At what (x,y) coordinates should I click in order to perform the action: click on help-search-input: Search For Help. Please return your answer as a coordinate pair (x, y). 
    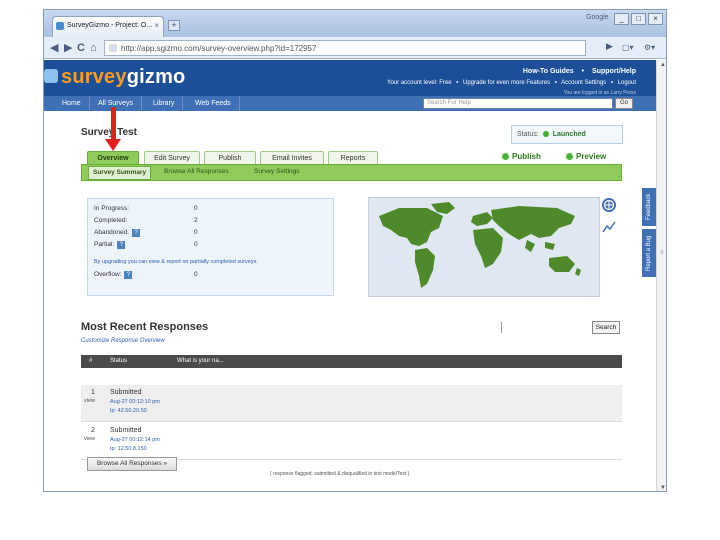
    Looking at the image, I should click on (518, 103).